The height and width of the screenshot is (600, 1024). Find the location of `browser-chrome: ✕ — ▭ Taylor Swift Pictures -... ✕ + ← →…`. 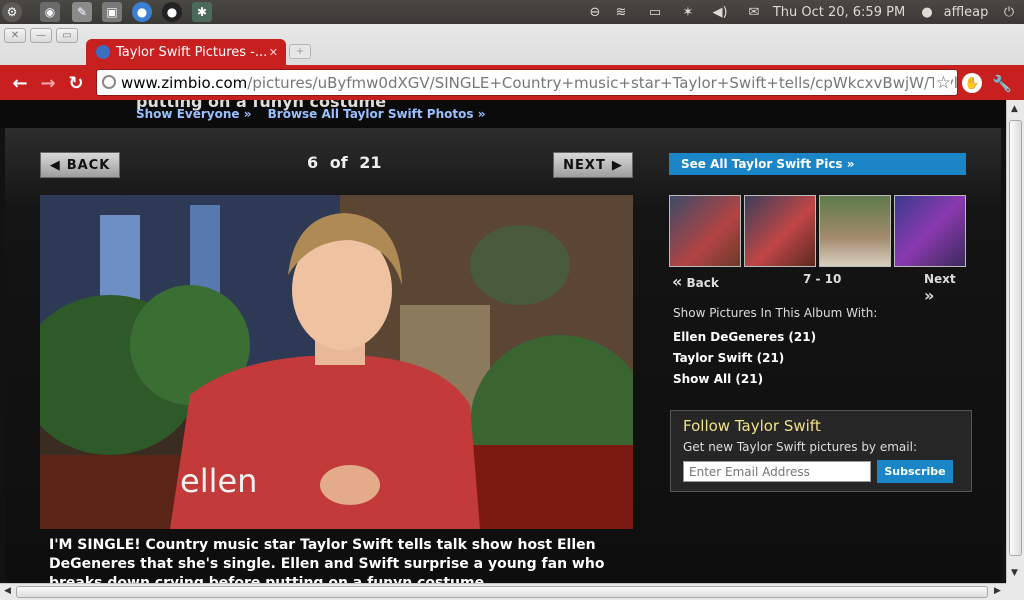

browser-chrome: ✕ — ▭ Taylor Swift Pictures -... ✕ + ← →… is located at coordinates (512, 62).